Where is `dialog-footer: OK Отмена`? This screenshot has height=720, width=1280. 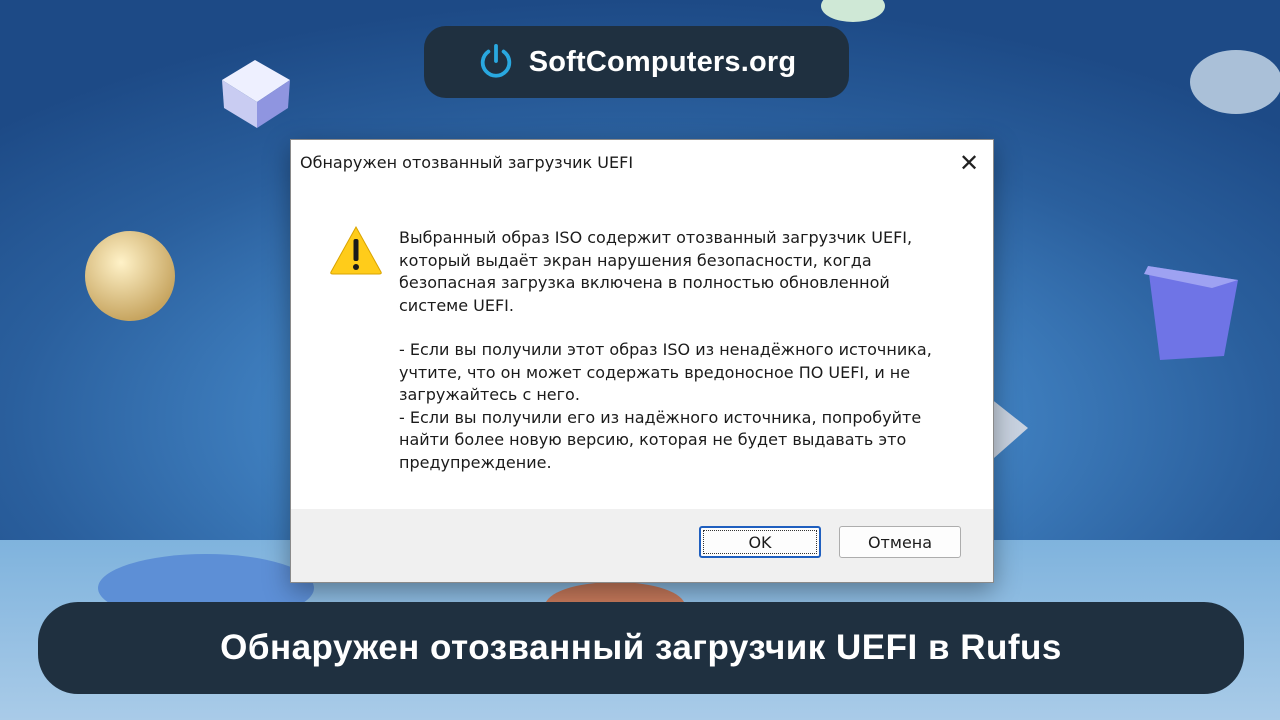
dialog-footer: OK Отмена is located at coordinates (642, 545).